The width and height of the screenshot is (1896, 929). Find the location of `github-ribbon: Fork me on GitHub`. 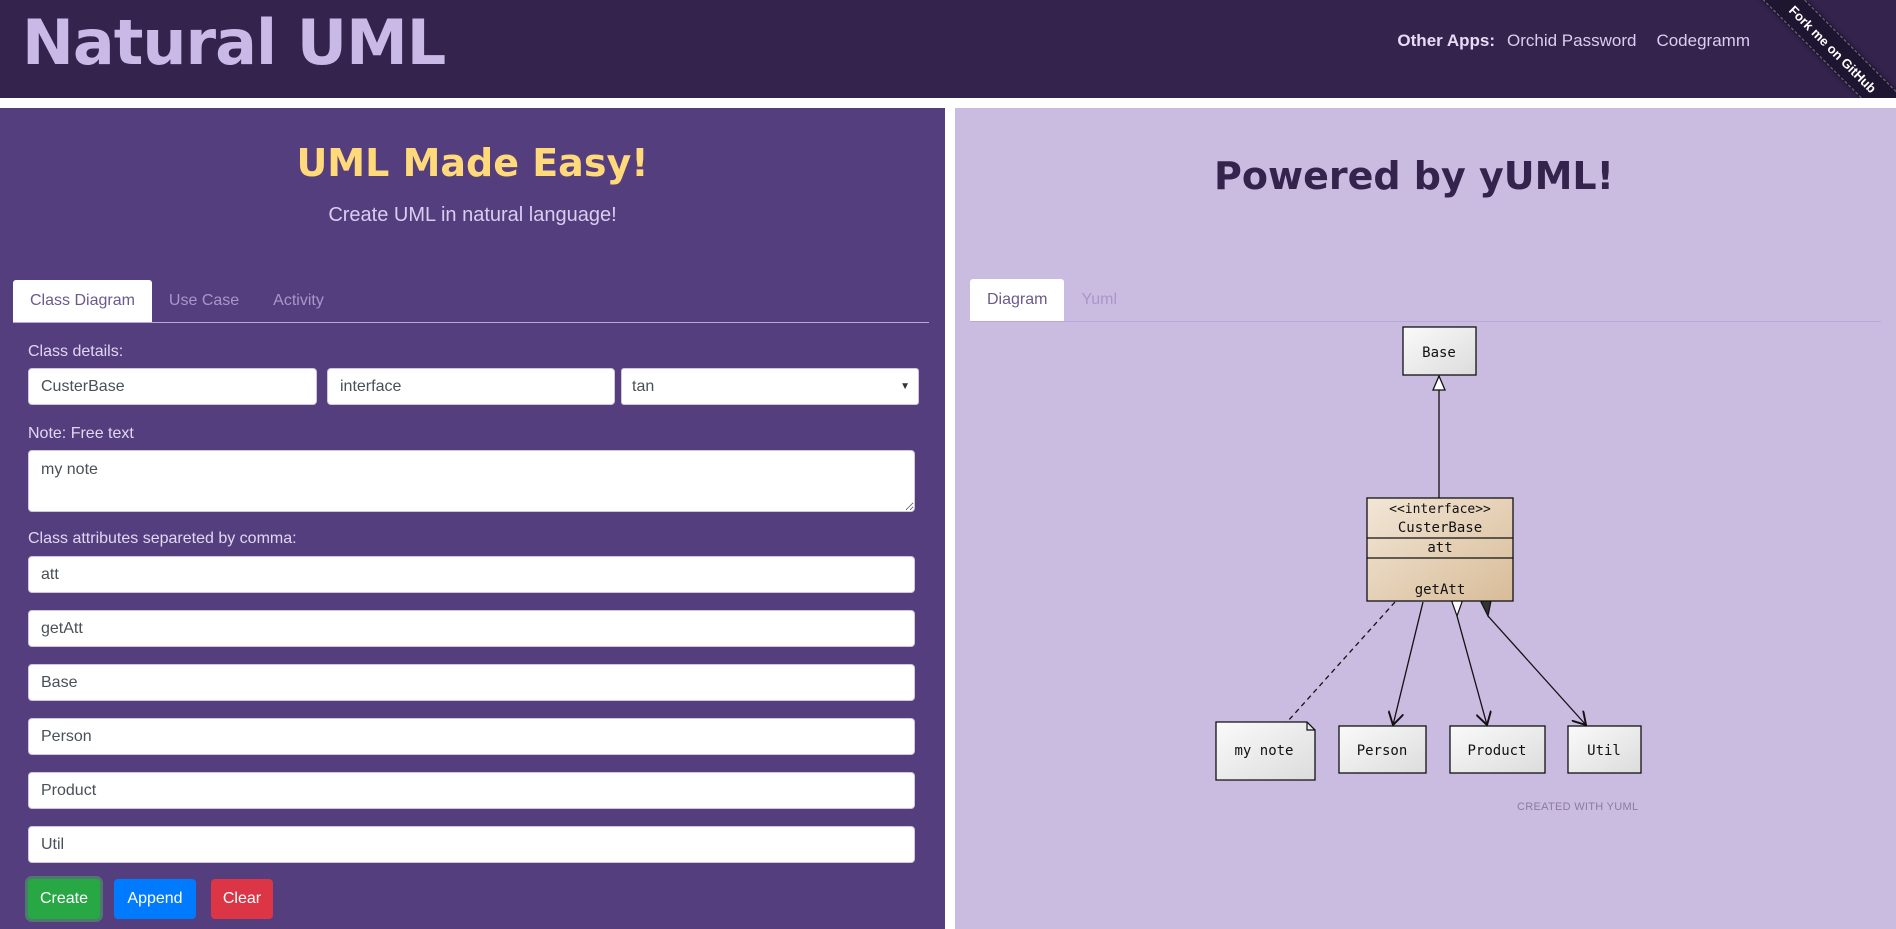

github-ribbon: Fork me on GitHub is located at coordinates (1822, 49).